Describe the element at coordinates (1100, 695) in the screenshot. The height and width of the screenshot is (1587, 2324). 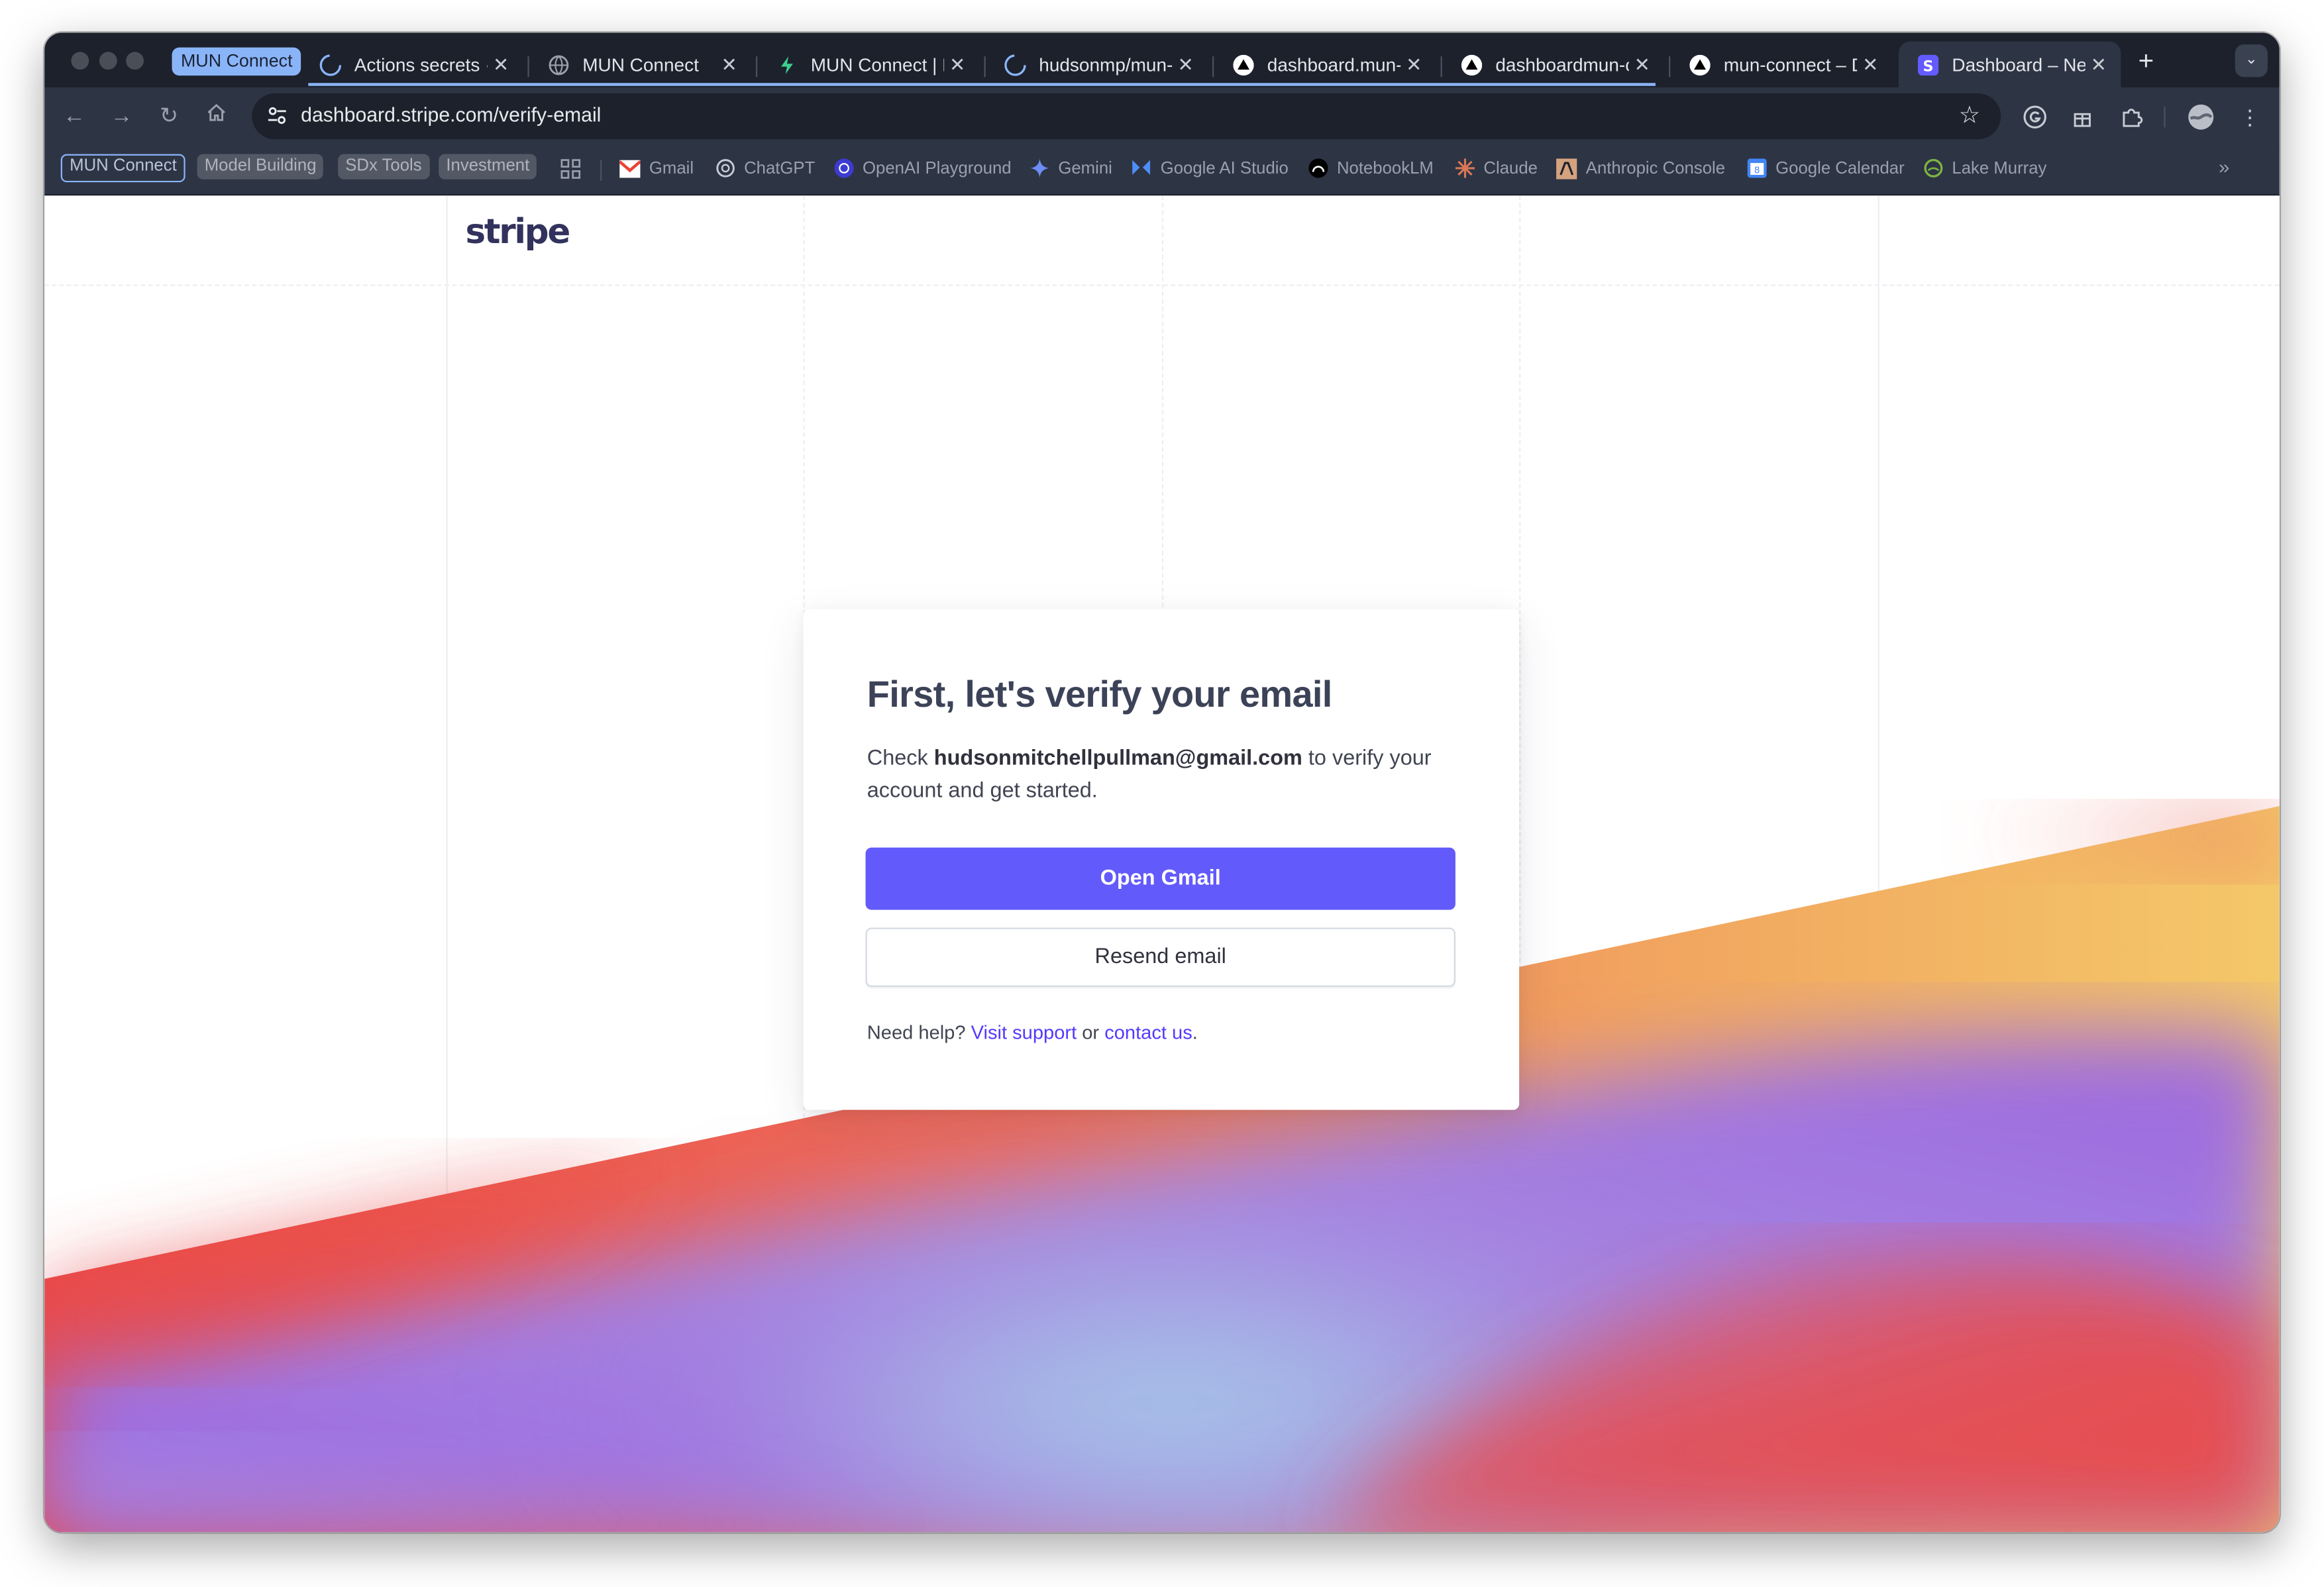
I see `page-title: First, let's verify your email` at that location.